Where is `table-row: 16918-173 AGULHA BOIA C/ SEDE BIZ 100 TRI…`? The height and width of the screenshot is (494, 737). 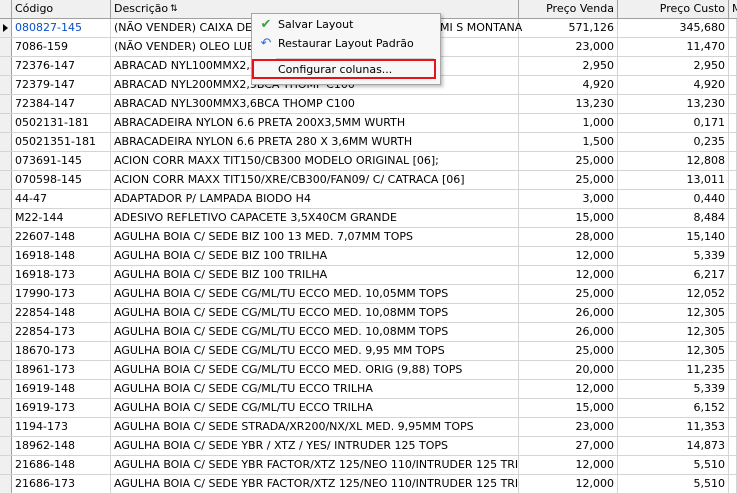
table-row: 16918-173 AGULHA BOIA C/ SEDE BIZ 100 TRI… is located at coordinates (368, 275).